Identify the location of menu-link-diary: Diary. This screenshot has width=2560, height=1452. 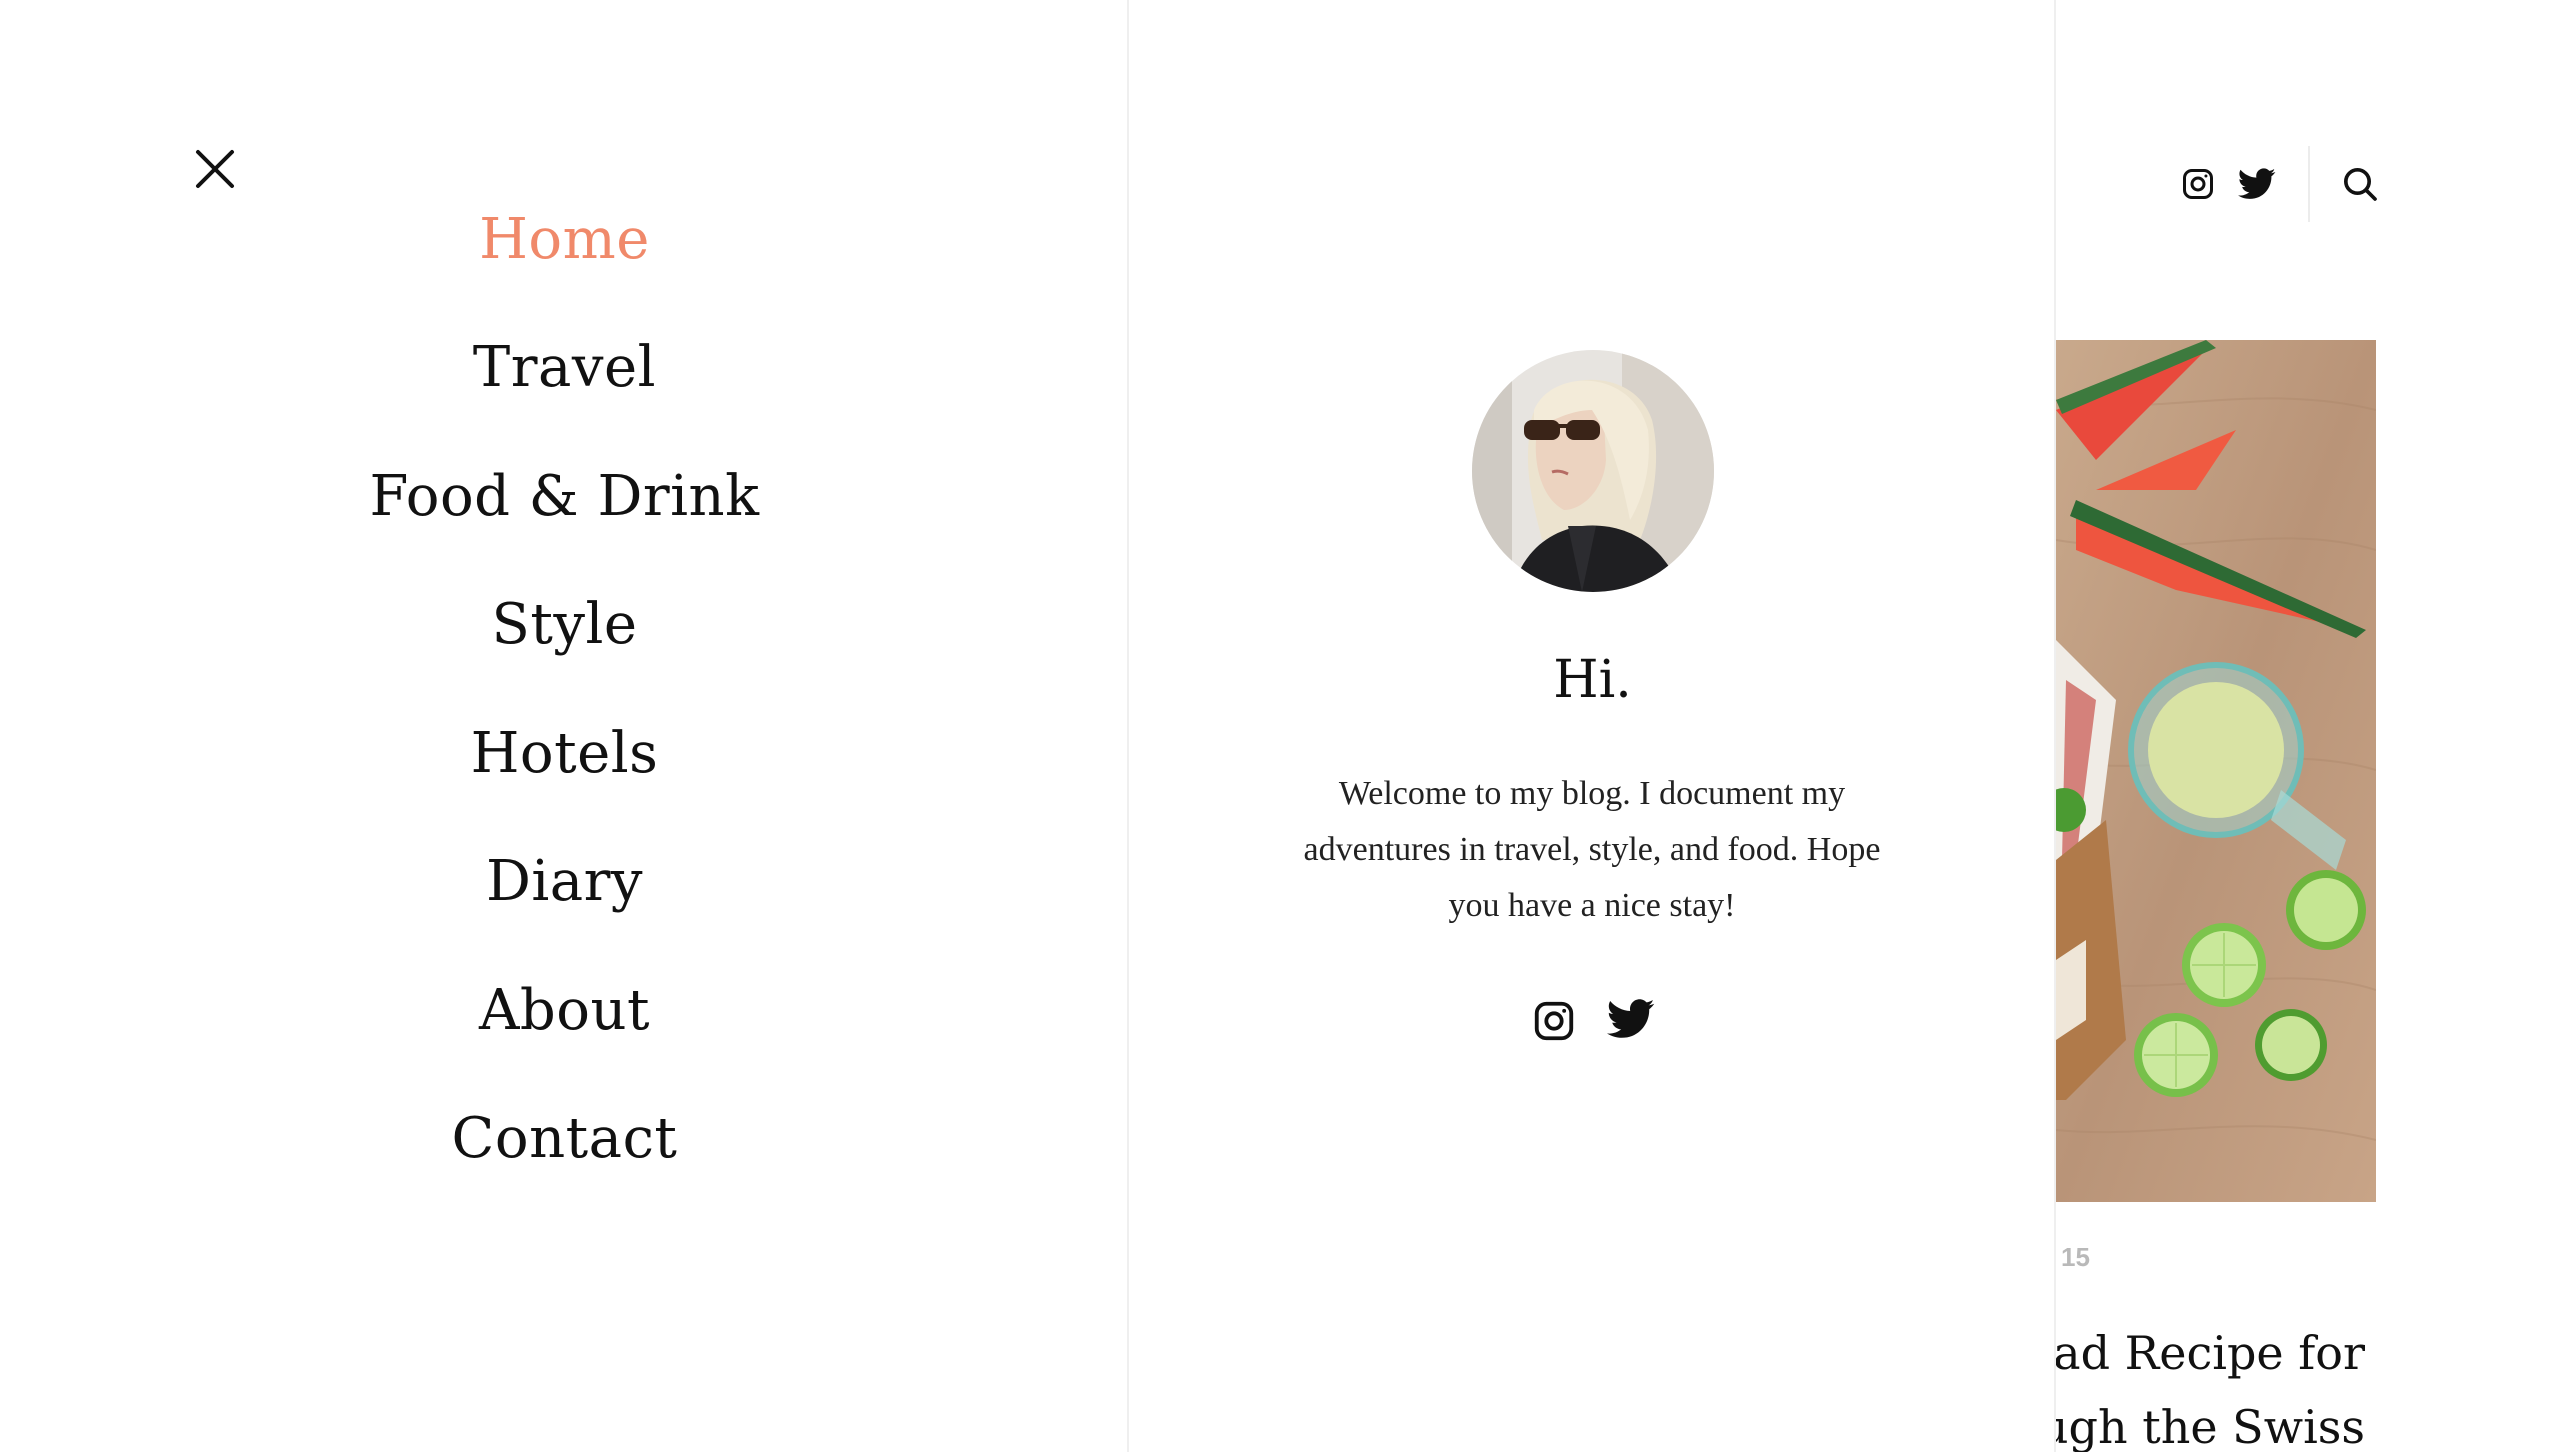
(564, 881).